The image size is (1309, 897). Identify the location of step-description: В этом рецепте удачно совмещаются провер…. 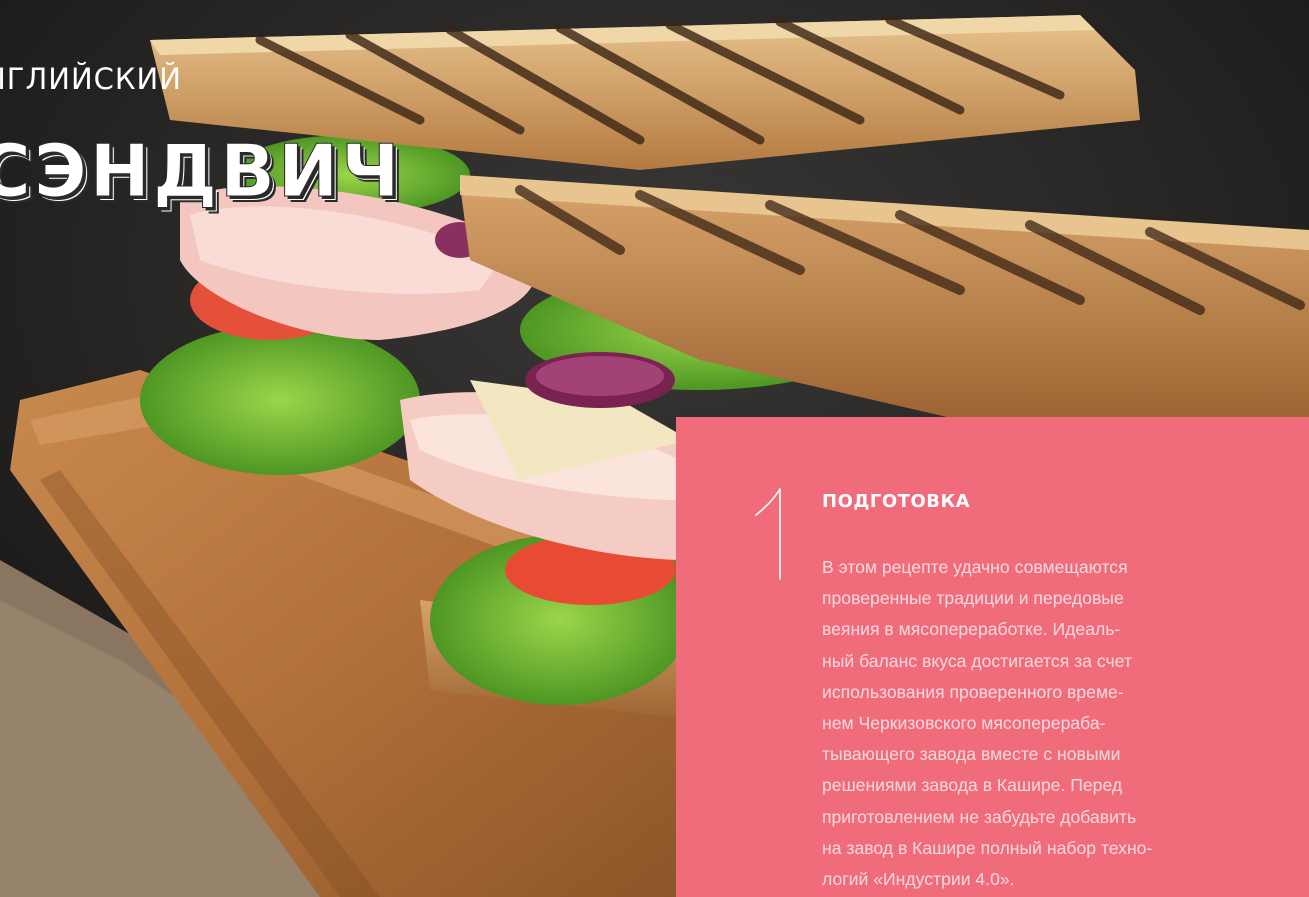
(987, 723).